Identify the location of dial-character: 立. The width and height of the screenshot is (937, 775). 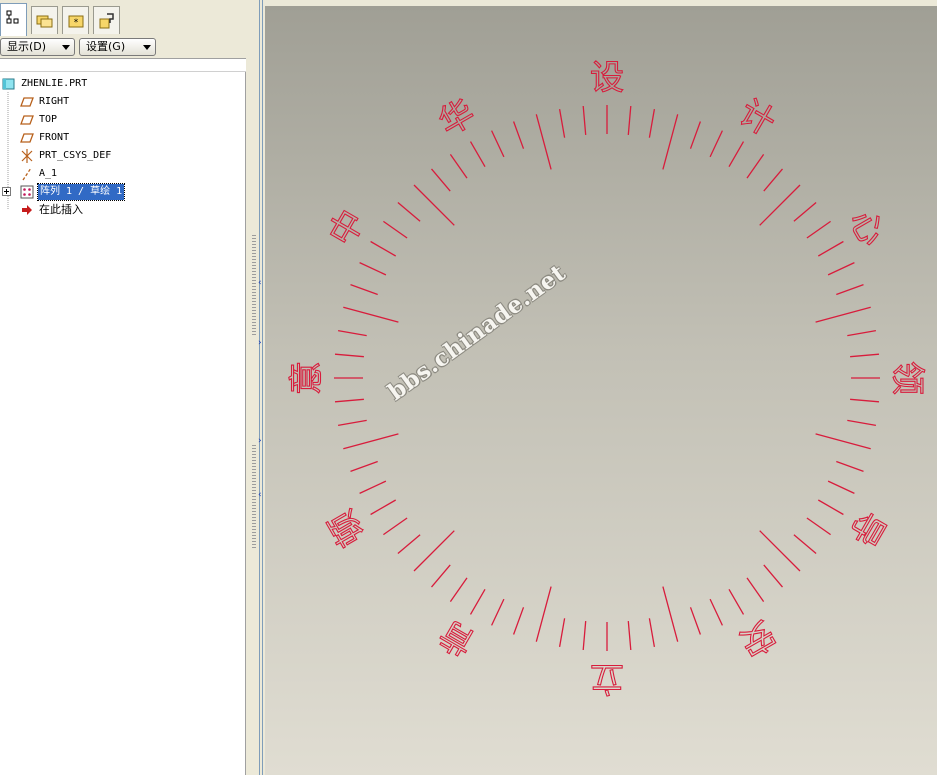
(607, 678).